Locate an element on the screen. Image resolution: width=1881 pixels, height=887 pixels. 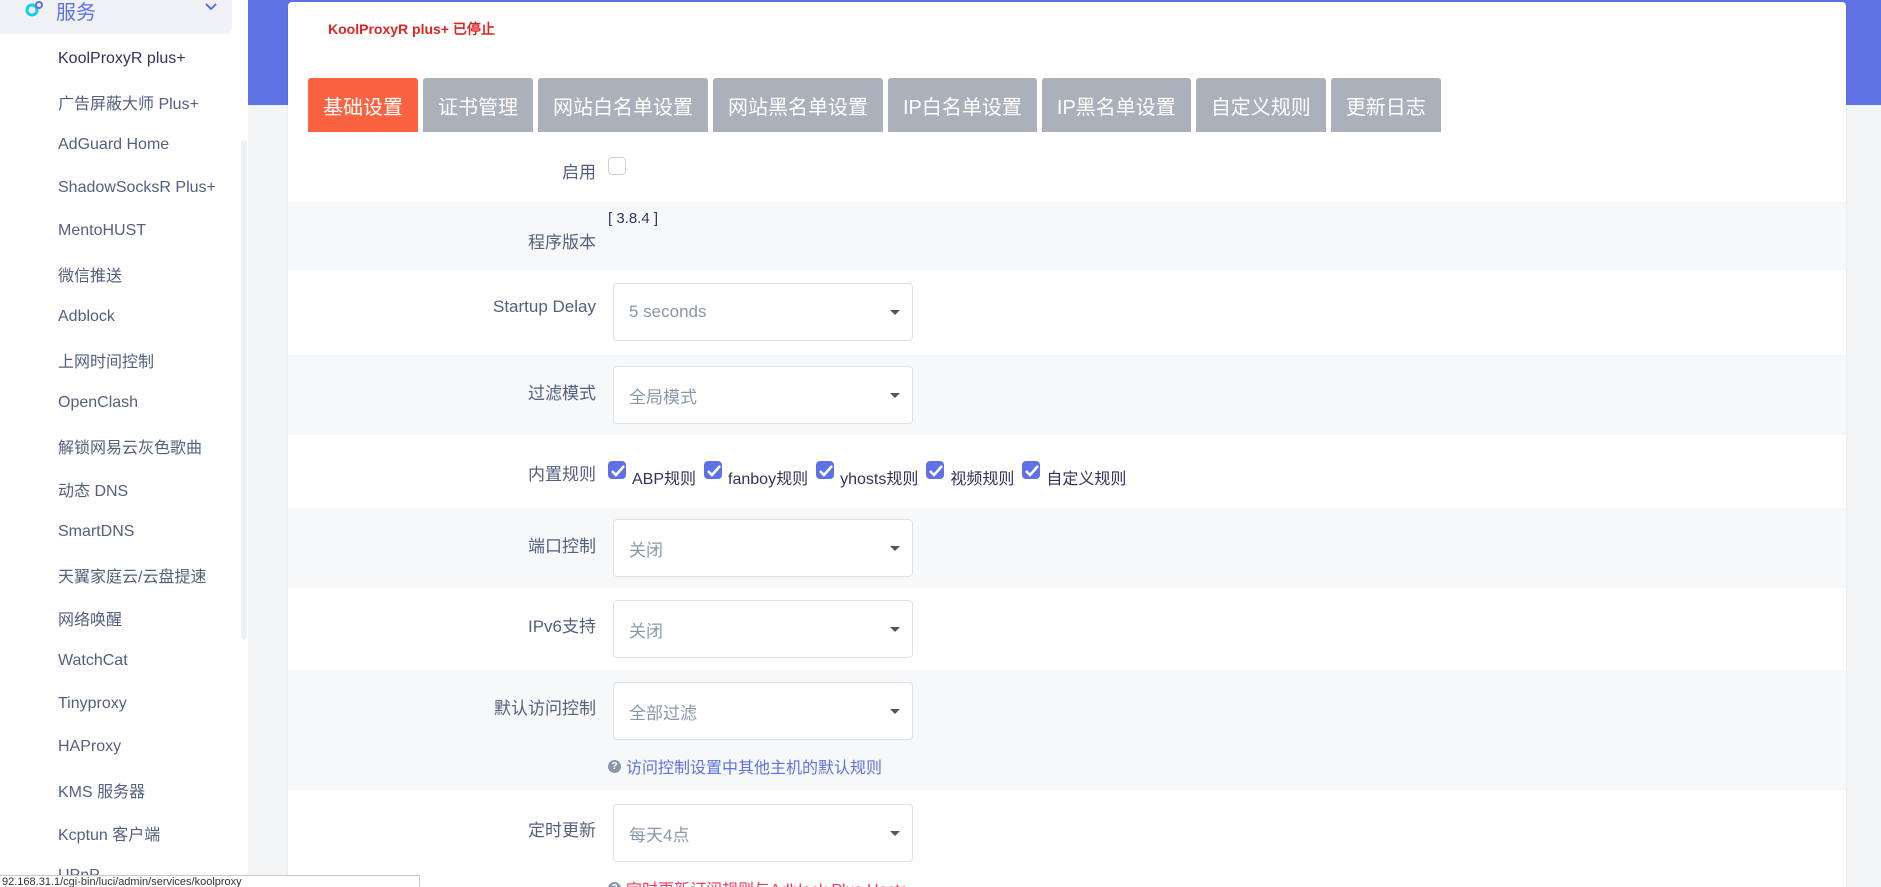
gear-icon is located at coordinates (34, 9).